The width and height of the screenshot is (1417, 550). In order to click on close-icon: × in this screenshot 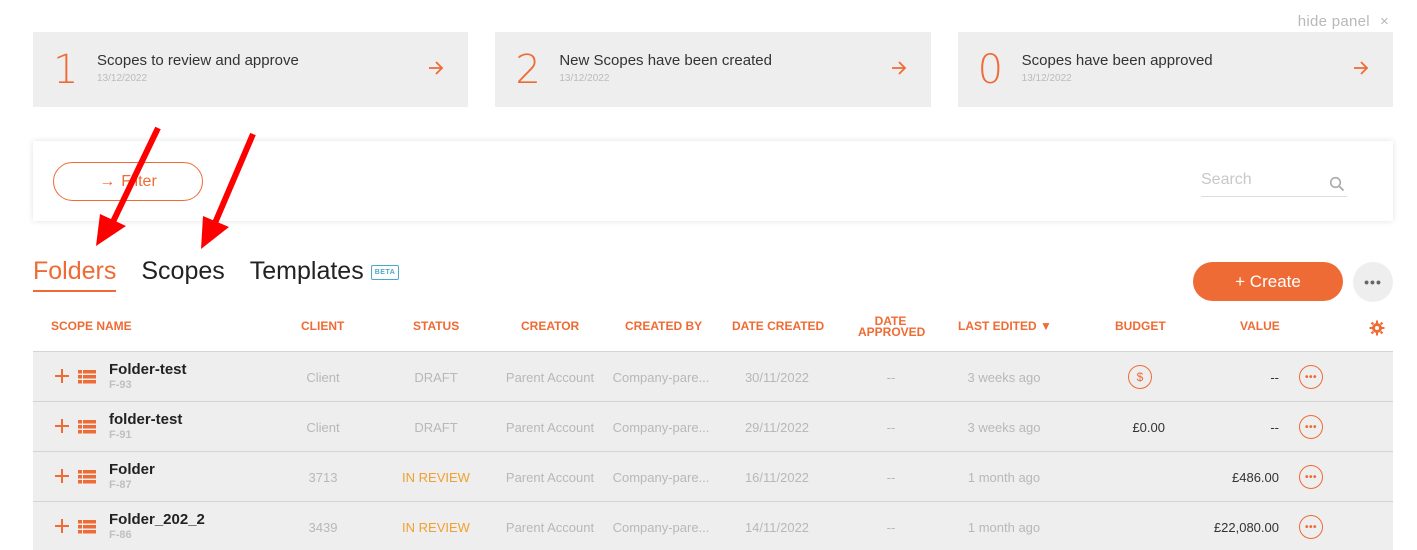, I will do `click(1384, 21)`.